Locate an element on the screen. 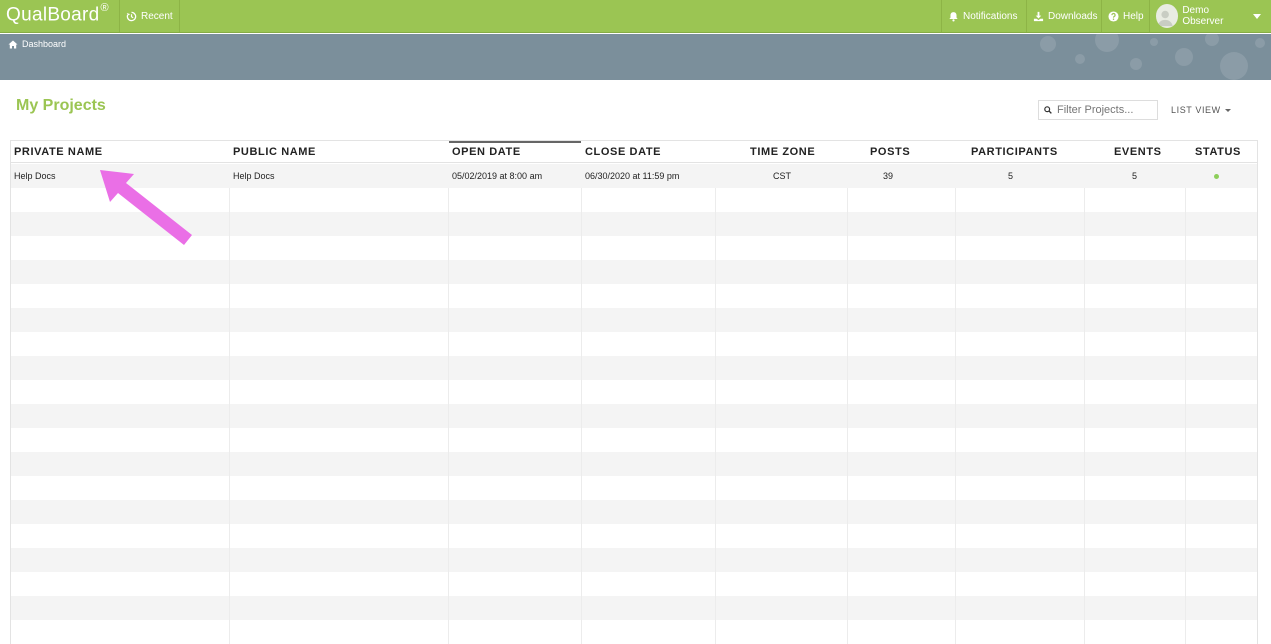 This screenshot has width=1271, height=644. column-header-posts: POSTS is located at coordinates (890, 152).